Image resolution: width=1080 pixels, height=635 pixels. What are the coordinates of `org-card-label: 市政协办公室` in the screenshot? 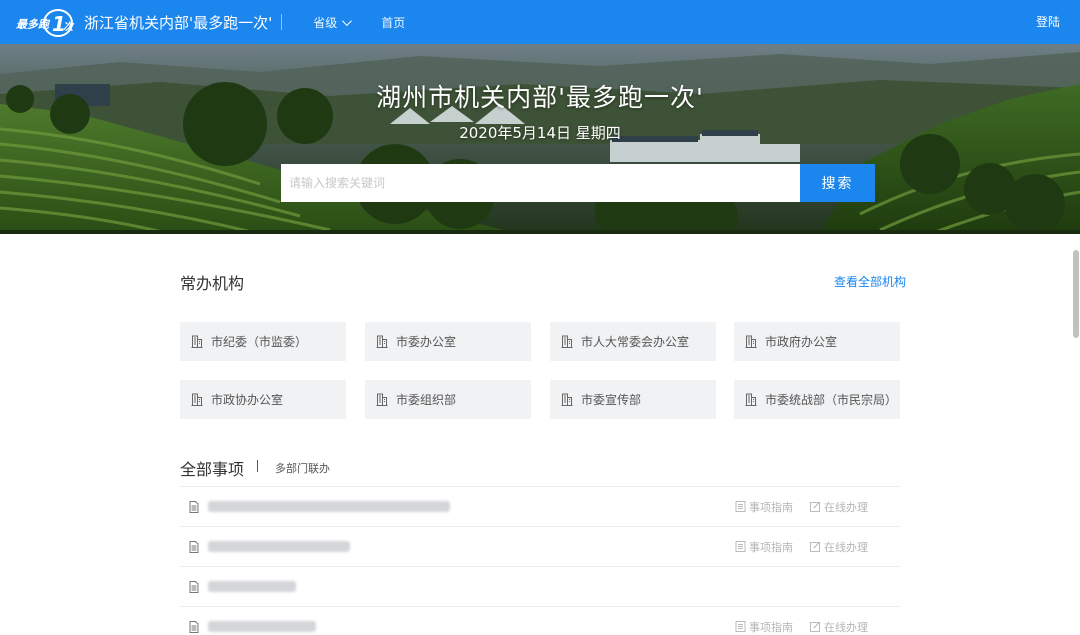 It's located at (247, 400).